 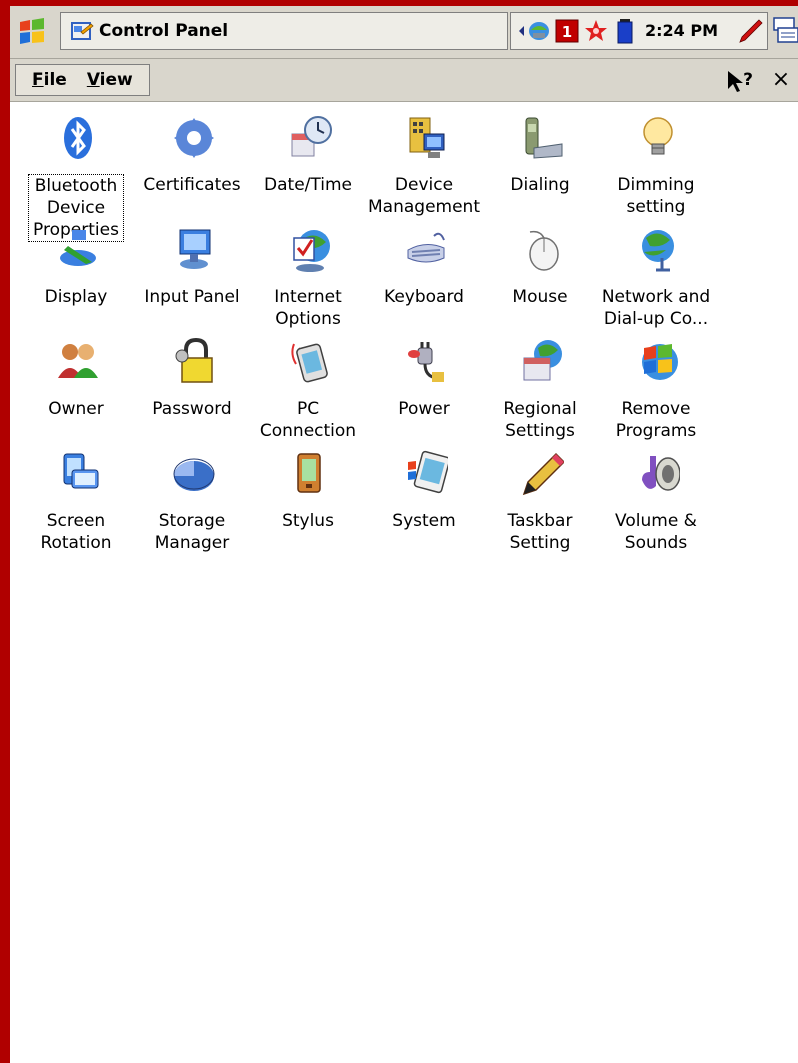 What do you see at coordinates (540, 280) in the screenshot?
I see `control-panel-item: Mouse` at bounding box center [540, 280].